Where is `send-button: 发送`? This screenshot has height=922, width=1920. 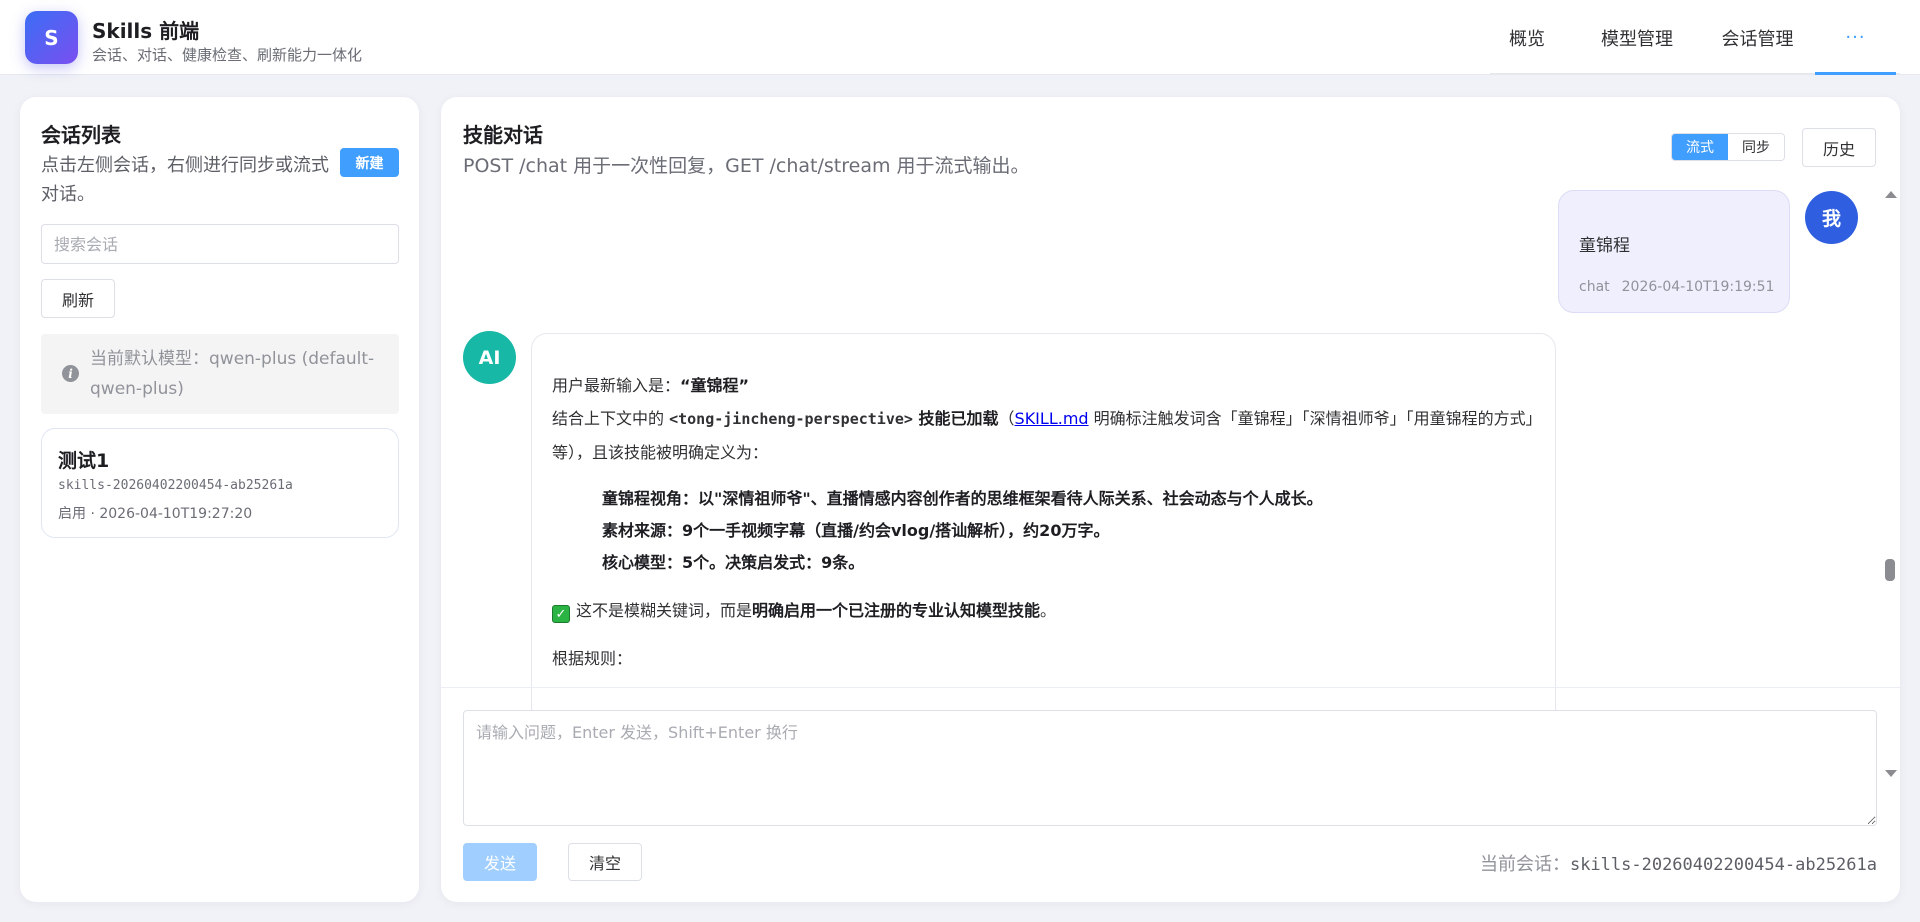 send-button: 发送 is located at coordinates (500, 862).